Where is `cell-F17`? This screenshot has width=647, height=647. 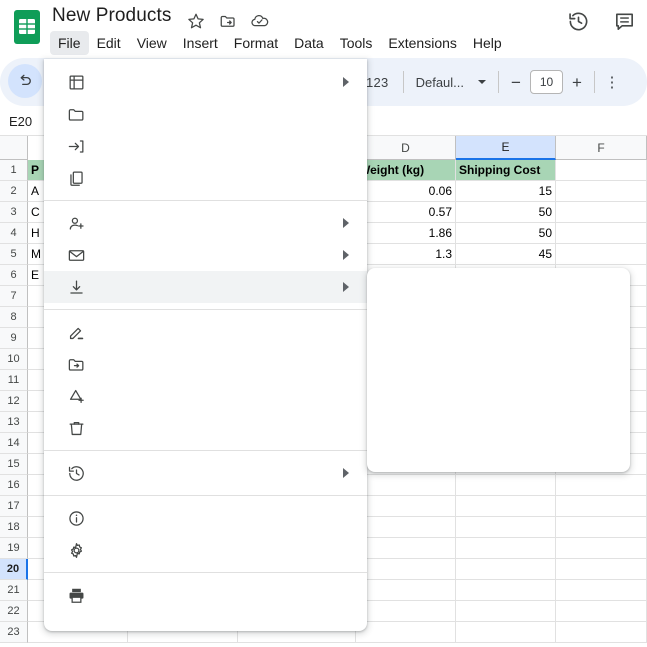 cell-F17 is located at coordinates (601, 506).